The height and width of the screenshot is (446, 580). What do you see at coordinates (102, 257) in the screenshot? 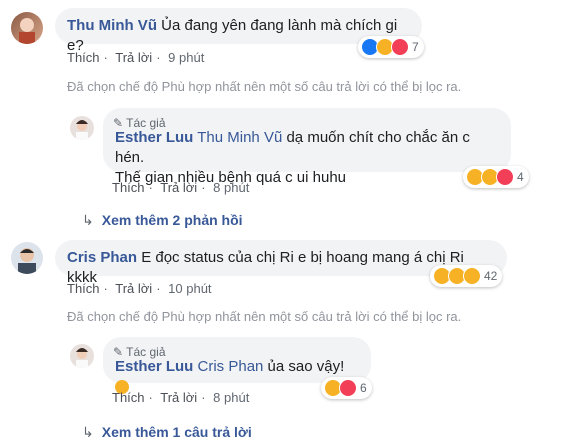
I see `comment-author: Cris Phan` at bounding box center [102, 257].